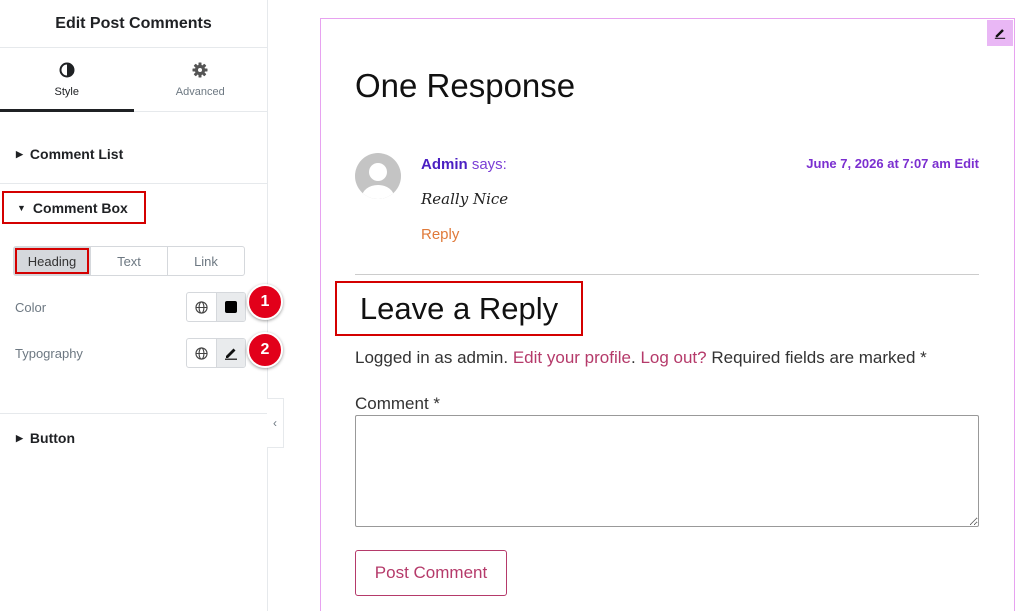 The height and width of the screenshot is (611, 1024). Describe the element at coordinates (205, 261) in the screenshot. I see `tab-link: Link` at that location.